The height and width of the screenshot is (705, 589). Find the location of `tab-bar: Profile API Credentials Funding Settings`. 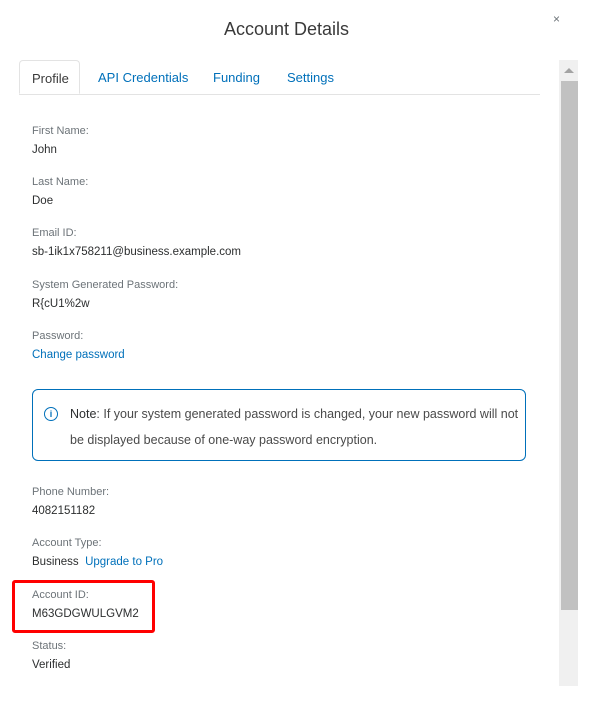

tab-bar: Profile API Credentials Funding Settings is located at coordinates (279, 77).